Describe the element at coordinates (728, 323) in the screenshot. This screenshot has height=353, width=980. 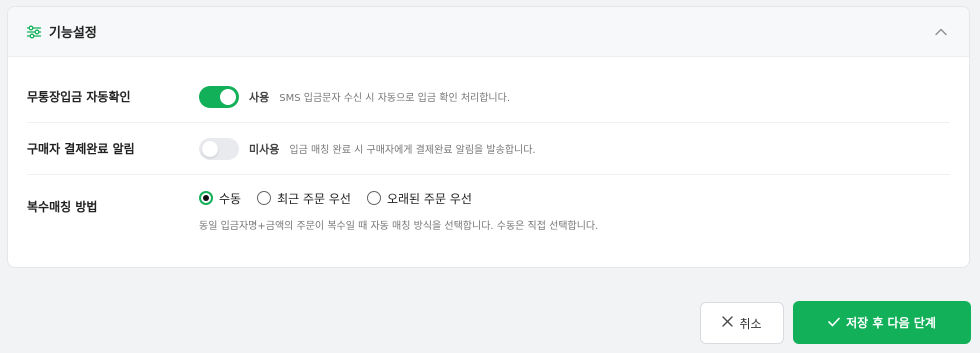
I see `close-icon` at that location.